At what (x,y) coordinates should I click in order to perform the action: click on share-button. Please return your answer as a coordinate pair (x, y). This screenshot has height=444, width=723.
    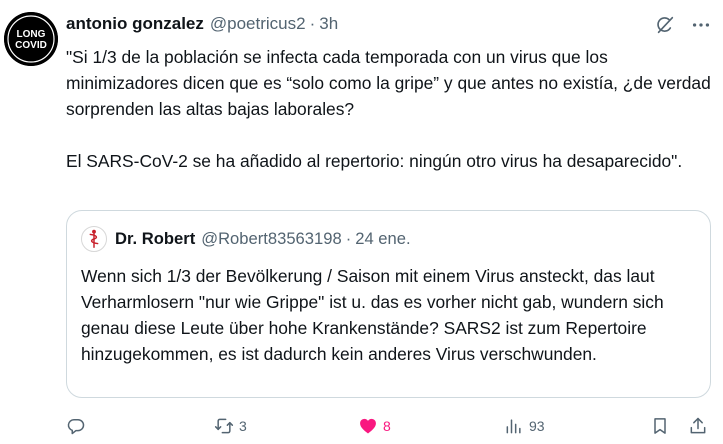
    Looking at the image, I should click on (698, 426).